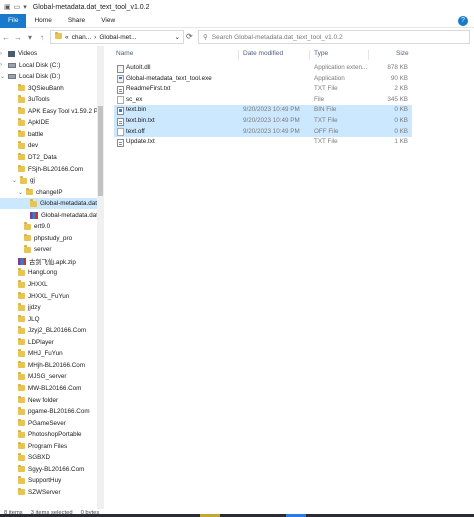  What do you see at coordinates (6, 37) in the screenshot?
I see `back-icon: ←` at bounding box center [6, 37].